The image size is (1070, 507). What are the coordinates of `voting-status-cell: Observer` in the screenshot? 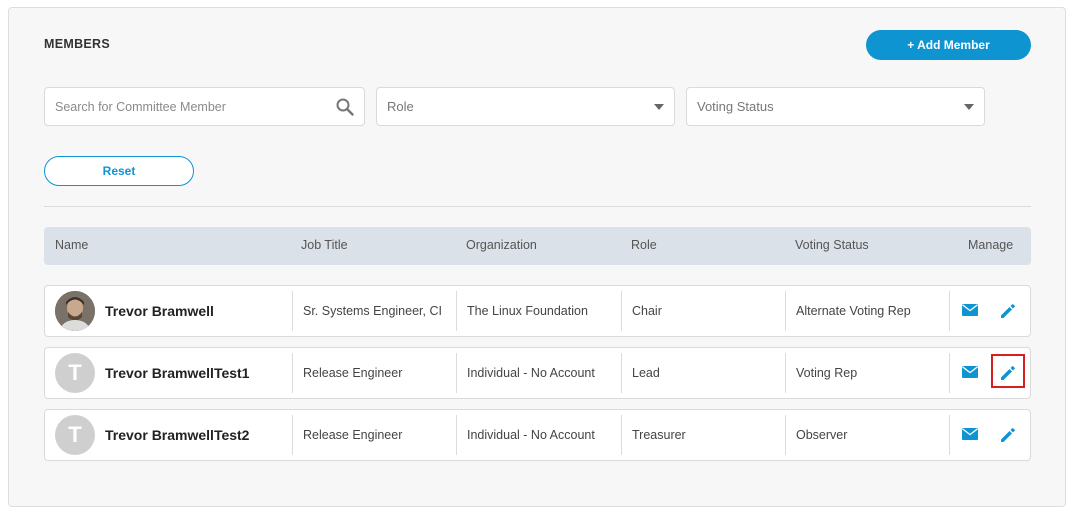 It's located at (867, 435).